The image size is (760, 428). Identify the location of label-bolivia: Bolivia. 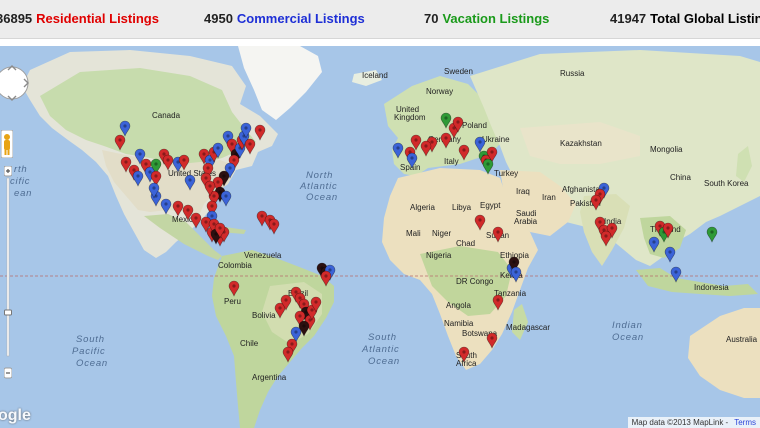
(264, 315).